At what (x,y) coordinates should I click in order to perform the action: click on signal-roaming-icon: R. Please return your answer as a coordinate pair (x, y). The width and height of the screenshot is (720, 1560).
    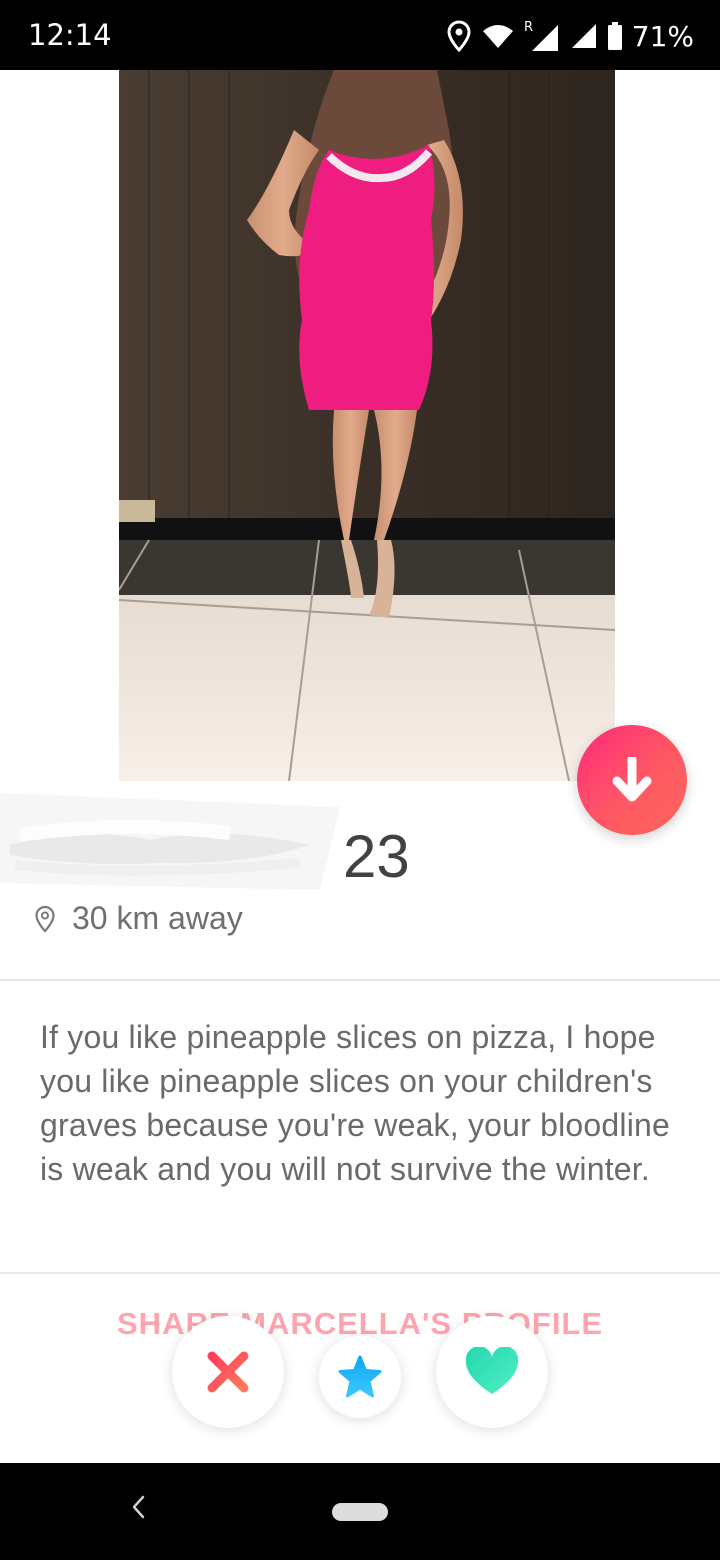
    Looking at the image, I should click on (541, 35).